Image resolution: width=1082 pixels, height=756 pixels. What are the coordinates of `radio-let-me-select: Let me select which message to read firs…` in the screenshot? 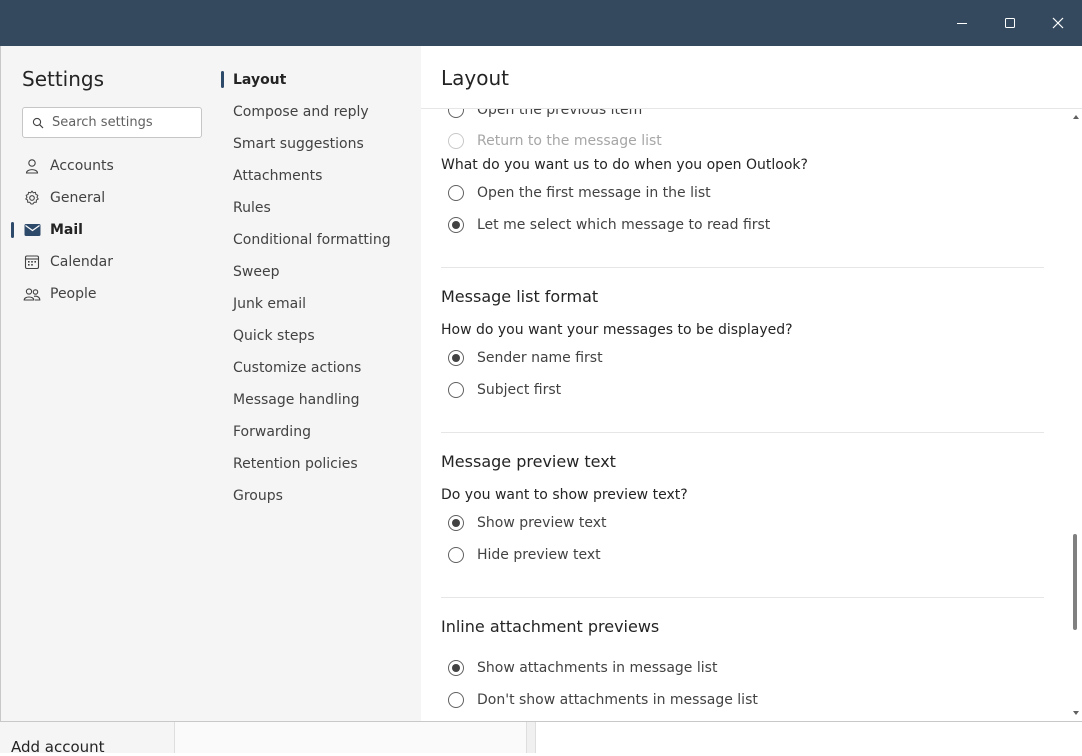 It's located at (609, 225).